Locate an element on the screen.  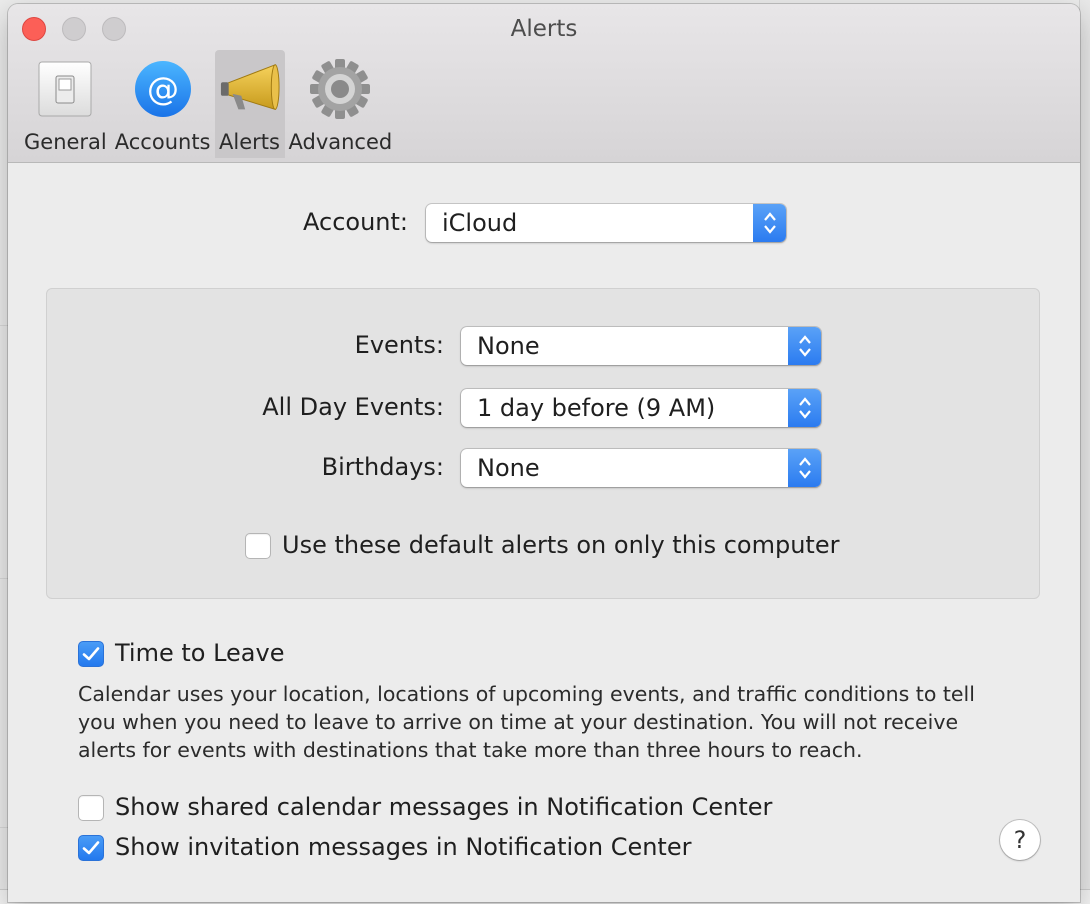
all-day-events-popup-value: 1 day before (9 AM) is located at coordinates (596, 408).